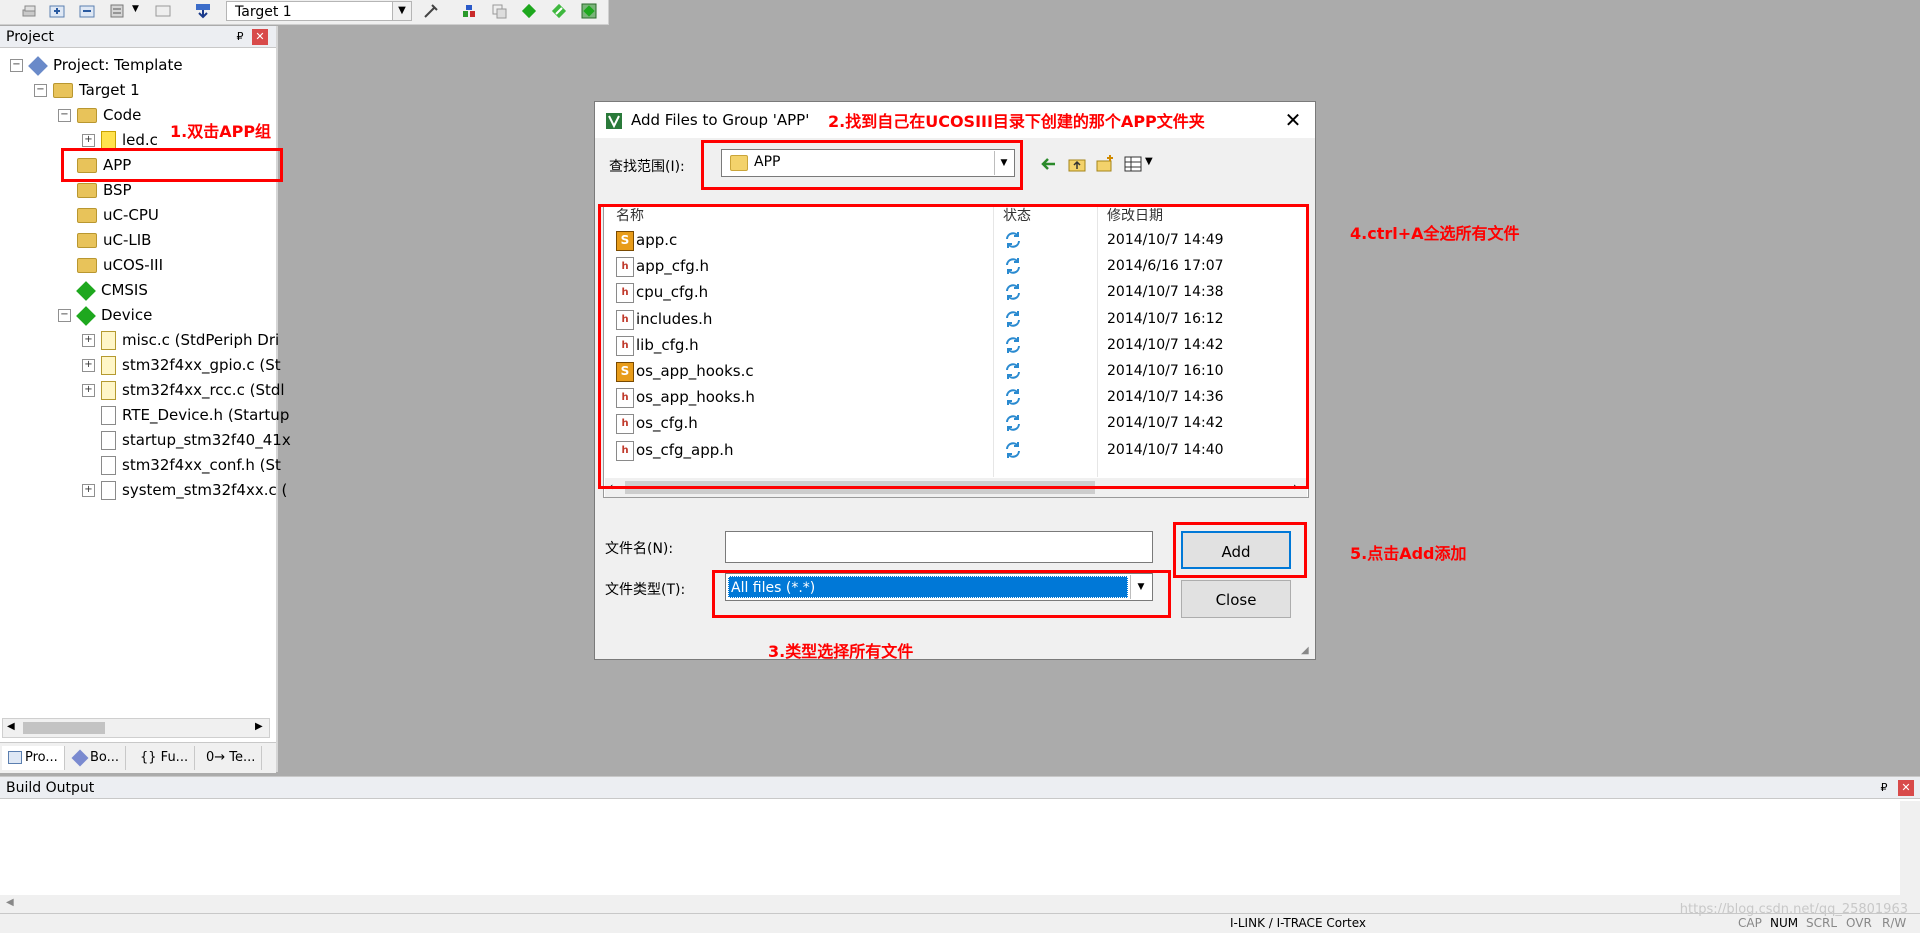  I want to click on pack-installer-icon, so click(559, 11).